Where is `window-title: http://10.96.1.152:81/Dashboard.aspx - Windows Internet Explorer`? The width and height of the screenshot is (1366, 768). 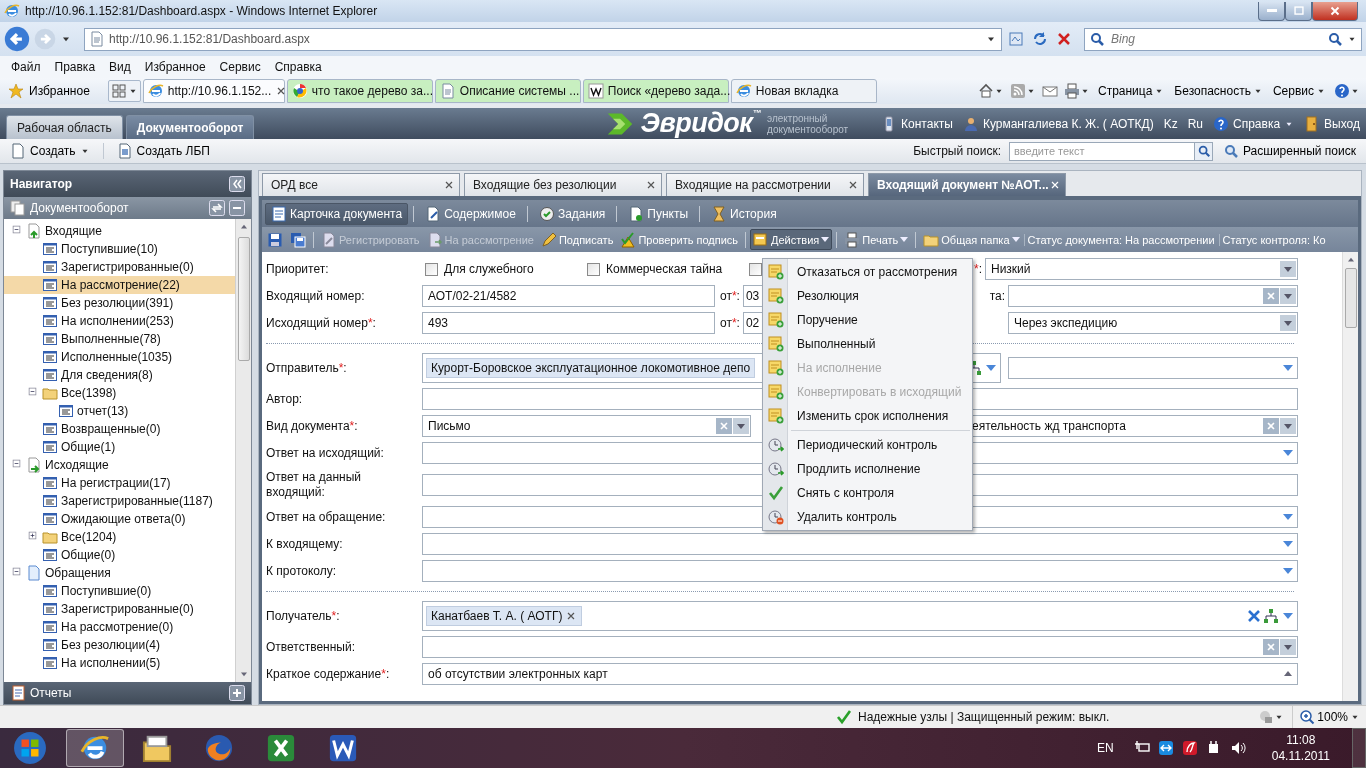 window-title: http://10.96.1.152:81/Dashboard.aspx - Windows Internet Explorer is located at coordinates (202, 11).